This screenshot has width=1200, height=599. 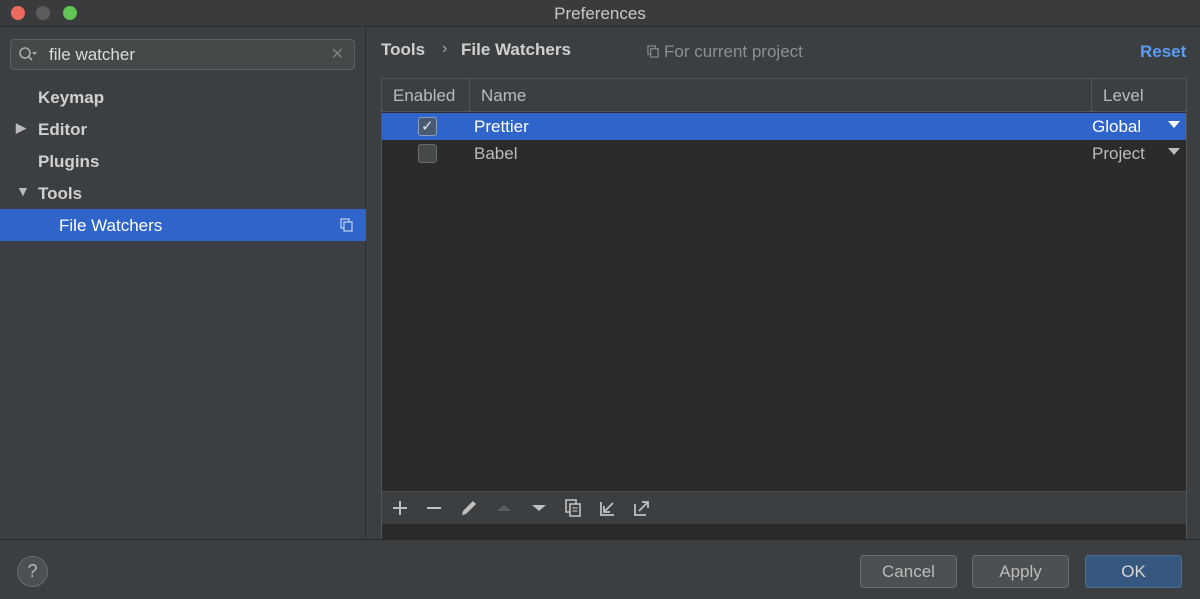 I want to click on tree-item-plugins: Plugins, so click(x=183, y=161).